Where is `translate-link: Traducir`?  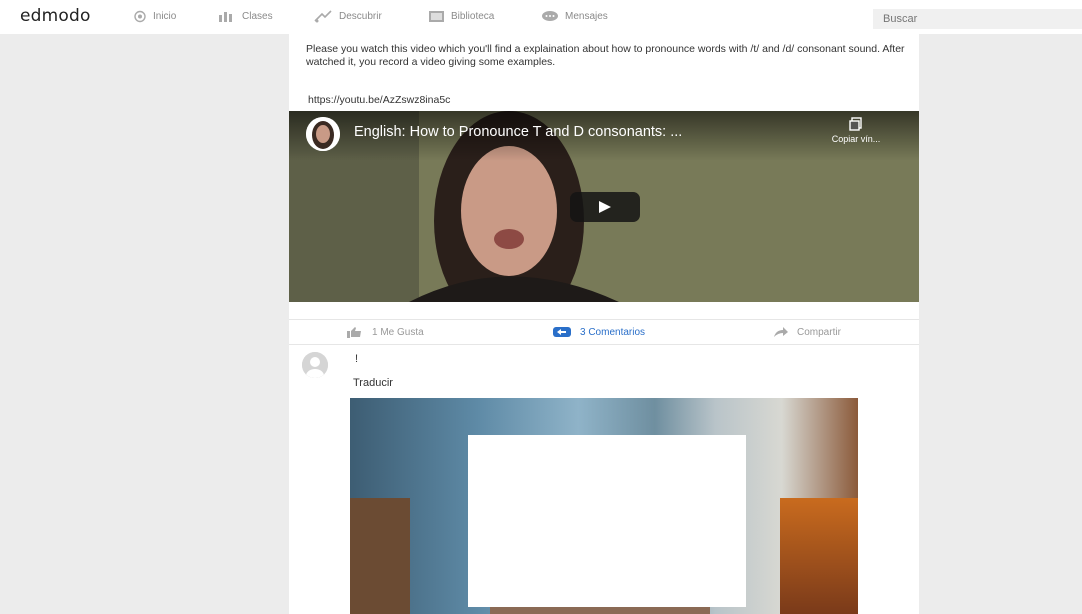
translate-link: Traducir is located at coordinates (373, 383).